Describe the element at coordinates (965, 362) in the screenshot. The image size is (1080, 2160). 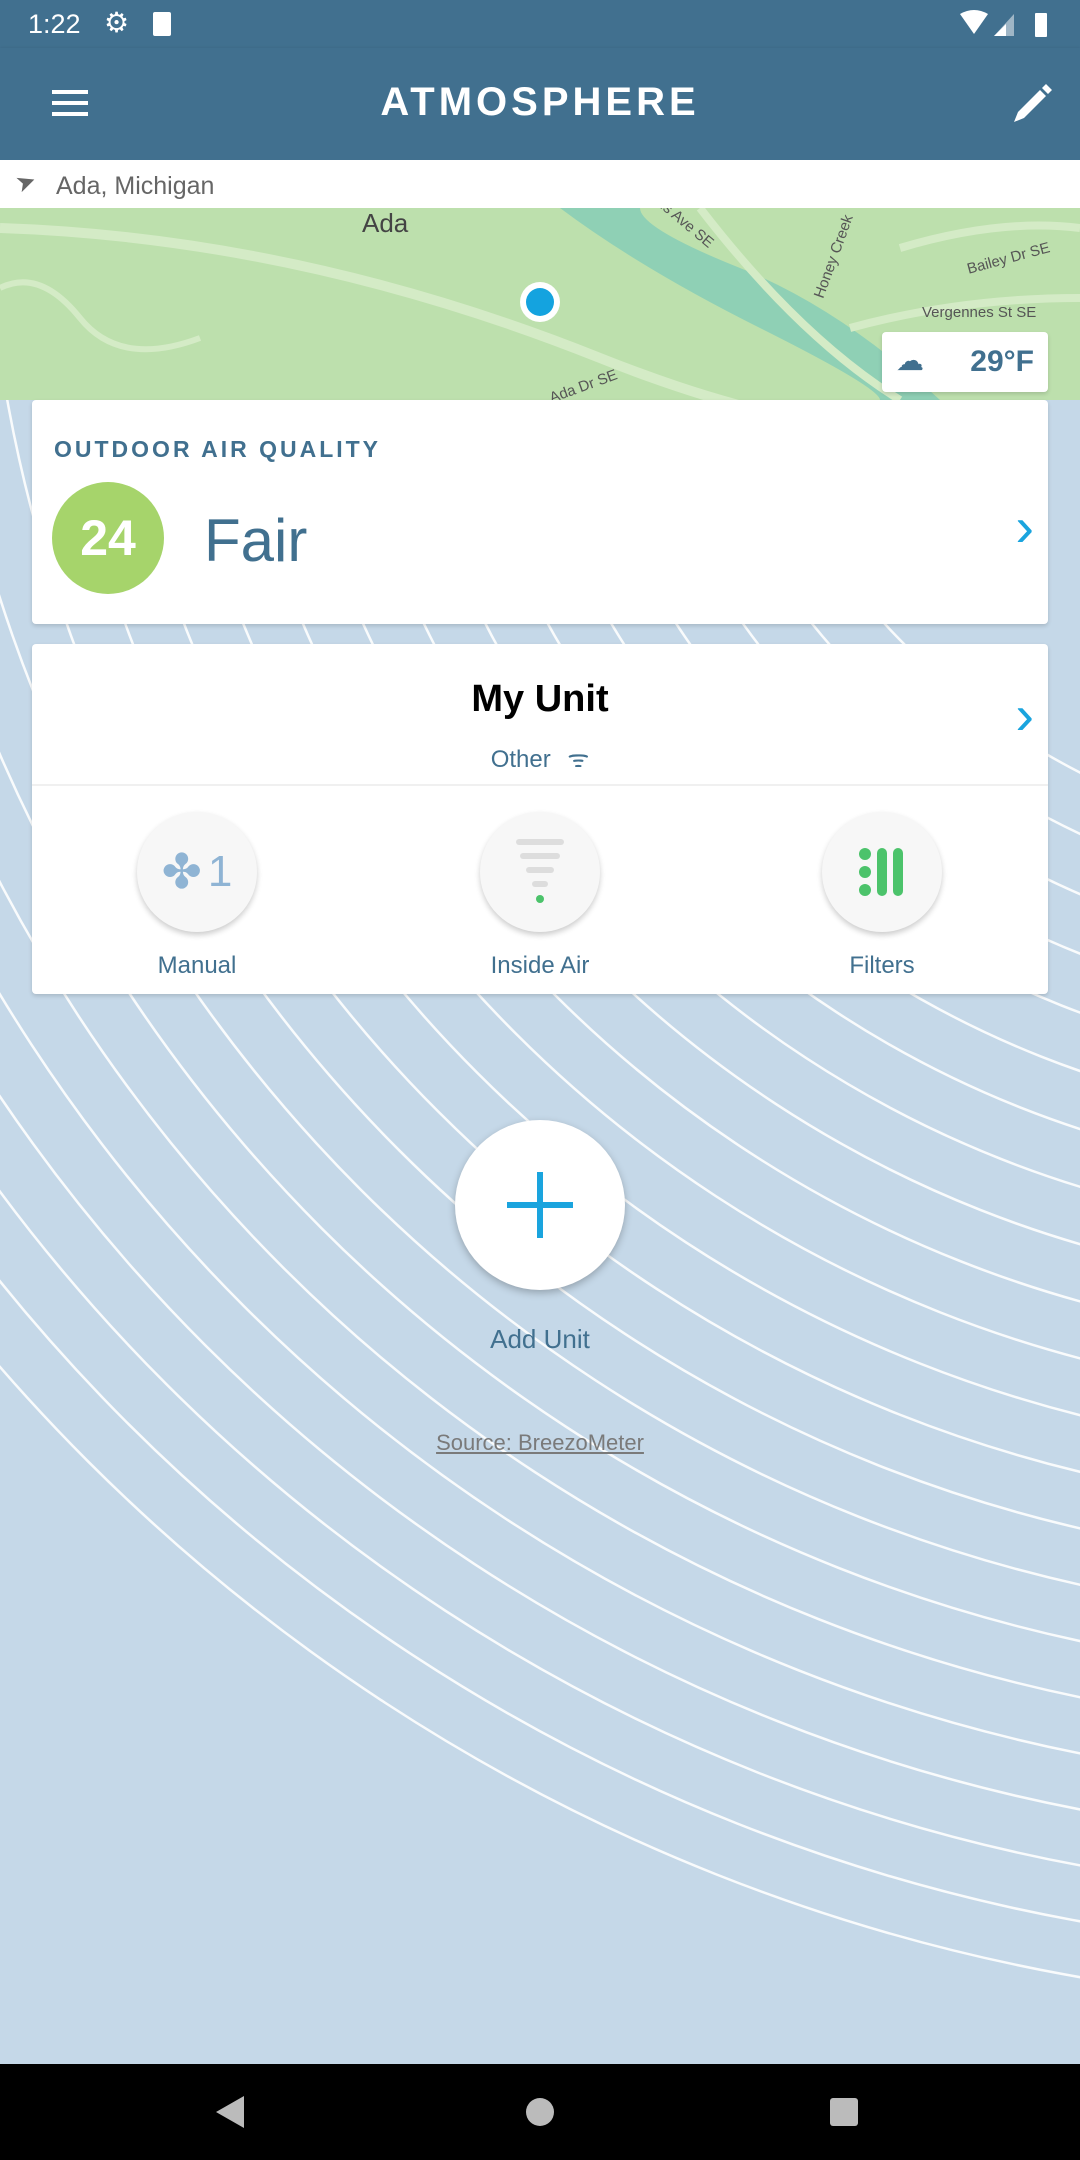
I see `weather-badge: ☁ 29°F` at that location.